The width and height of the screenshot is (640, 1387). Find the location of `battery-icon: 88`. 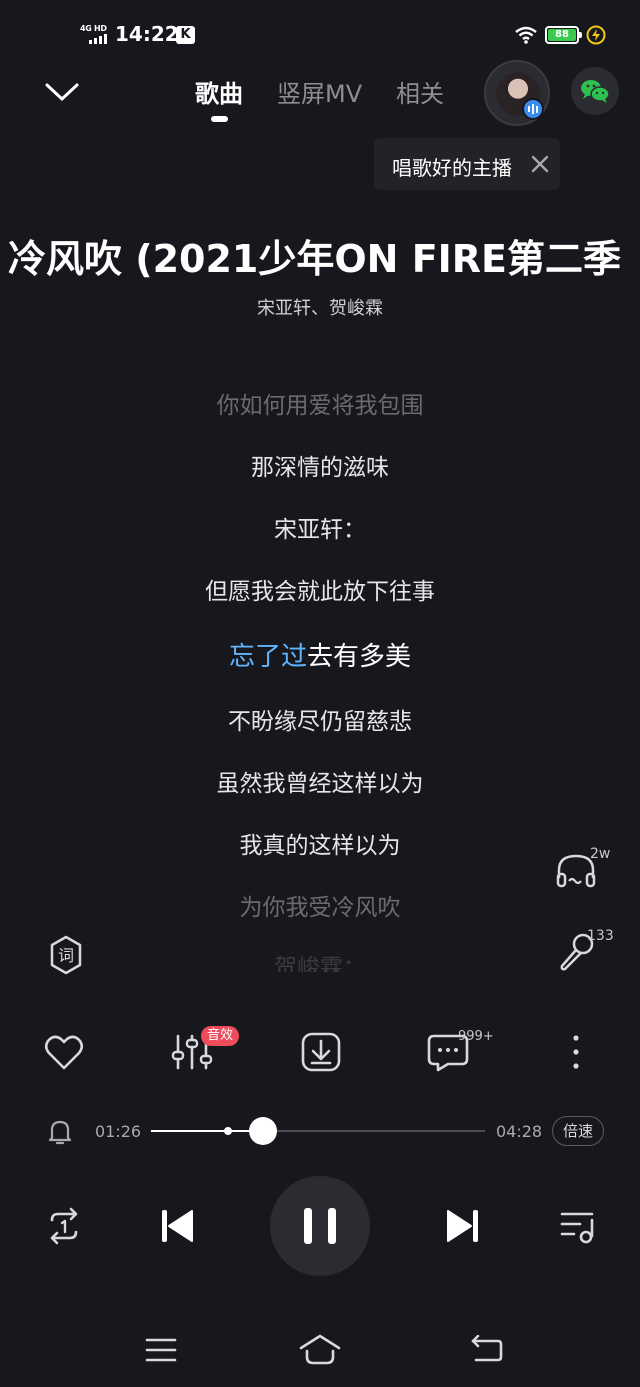

battery-icon: 88 is located at coordinates (563, 35).